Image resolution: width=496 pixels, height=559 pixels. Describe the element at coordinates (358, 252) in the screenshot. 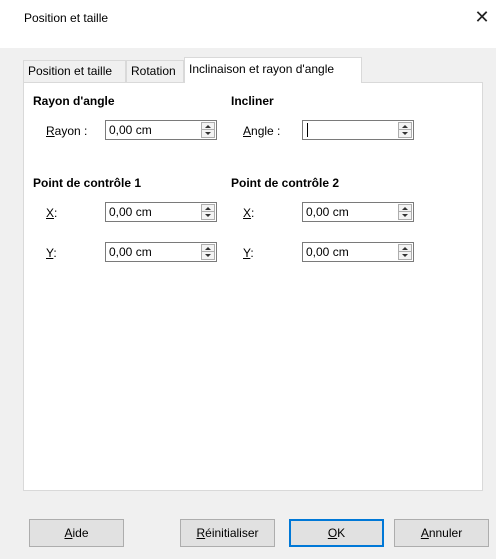

I see `point2-y-spinbox: 0,00 cm` at that location.